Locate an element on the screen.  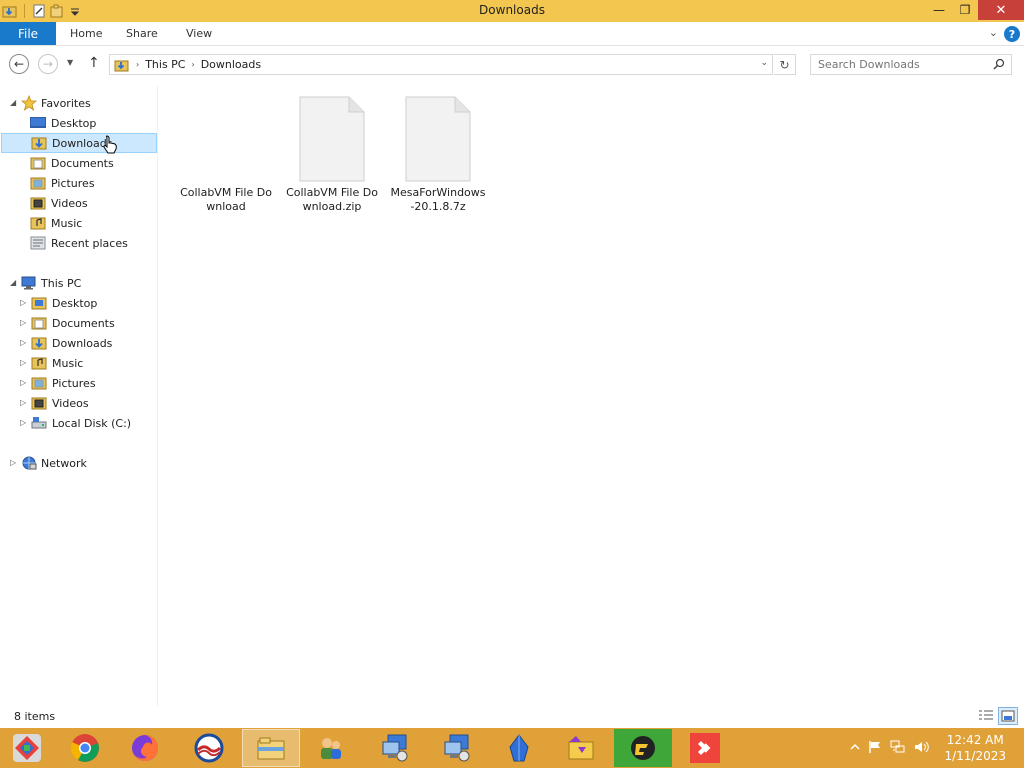
desktop-icon is located at coordinates (38, 123).